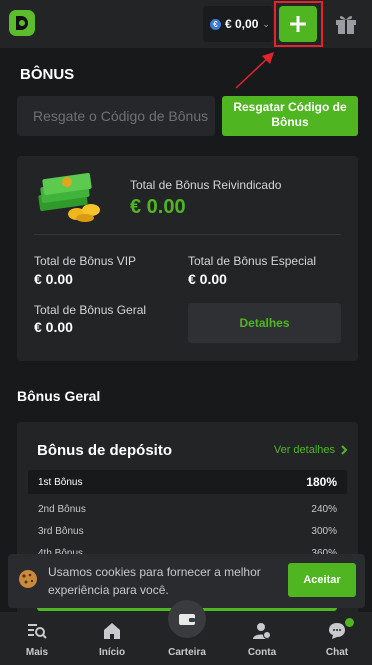  Describe the element at coordinates (112, 631) in the screenshot. I see `home-icon` at that location.